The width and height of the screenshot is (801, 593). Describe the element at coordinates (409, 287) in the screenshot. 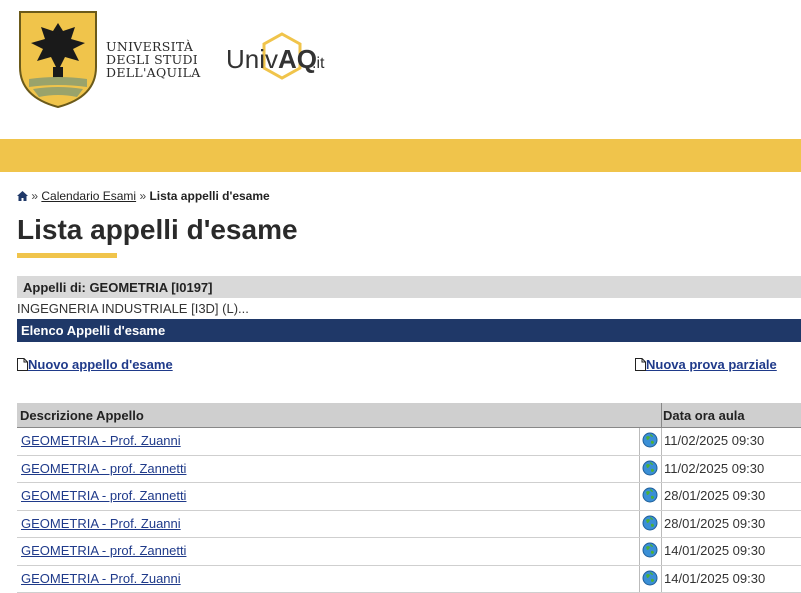

I see `course-bar: Appelli di: GEOMETRIA [I0197]` at that location.